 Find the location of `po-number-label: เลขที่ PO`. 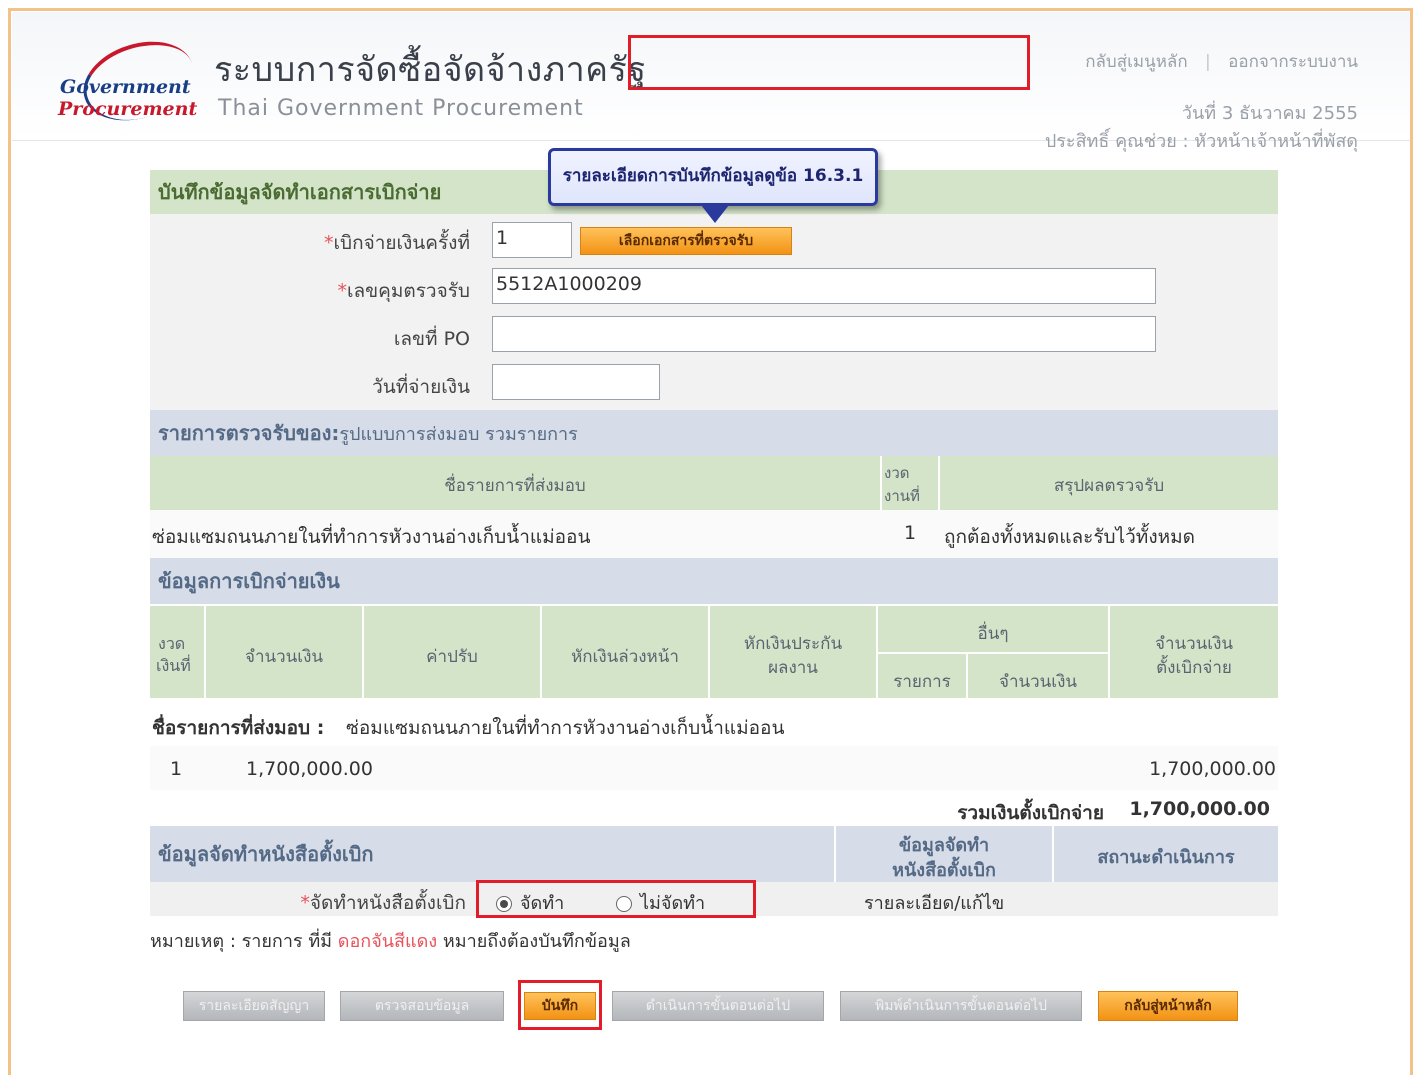

po-number-label: เลขที่ PO is located at coordinates (431, 339).